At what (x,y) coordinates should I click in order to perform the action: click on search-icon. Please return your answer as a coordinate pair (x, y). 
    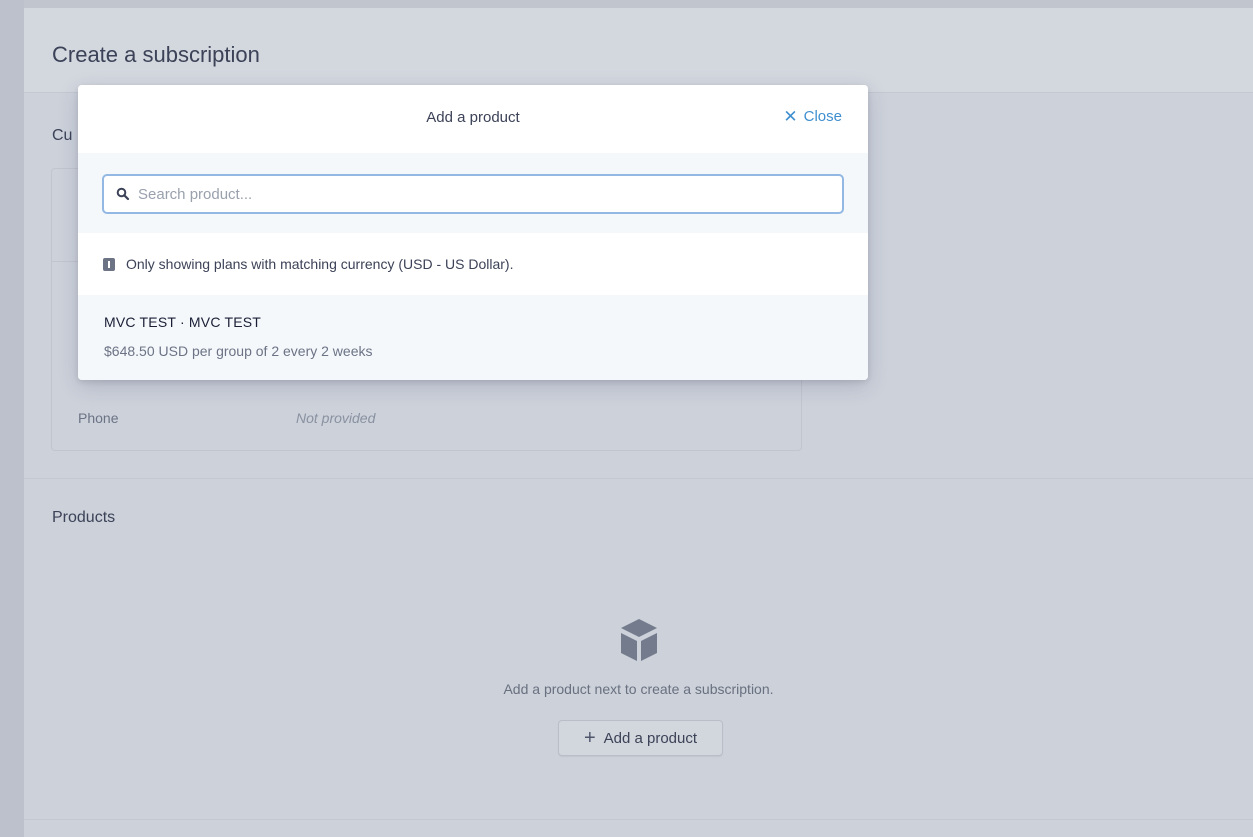
    Looking at the image, I should click on (123, 194).